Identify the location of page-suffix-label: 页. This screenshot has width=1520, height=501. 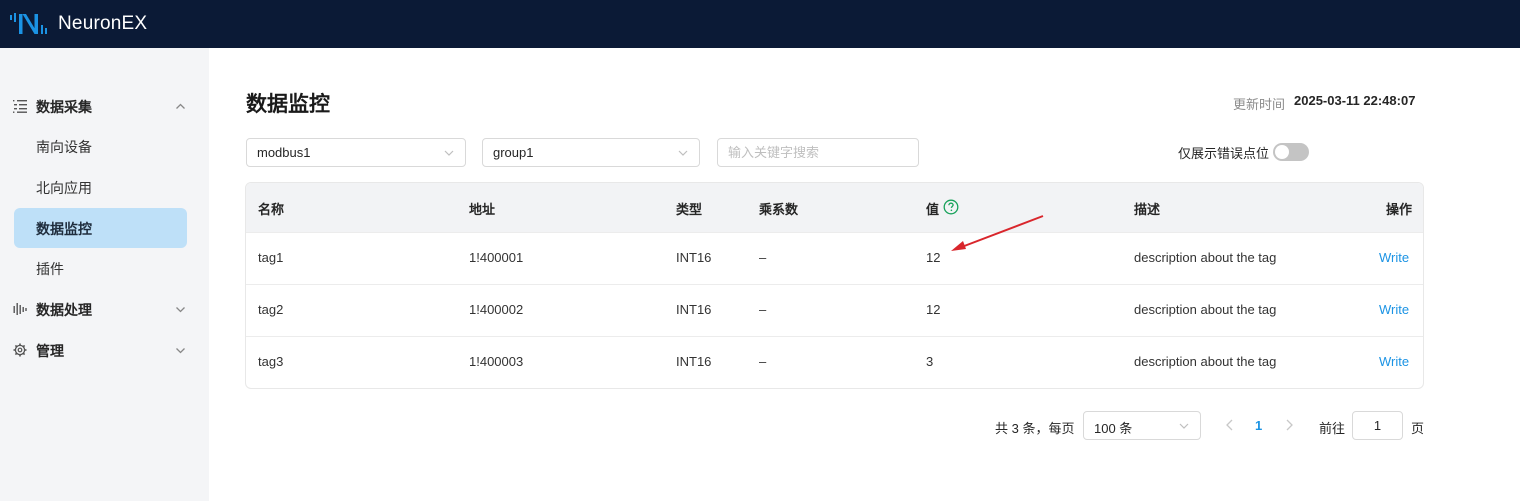
(1418, 428).